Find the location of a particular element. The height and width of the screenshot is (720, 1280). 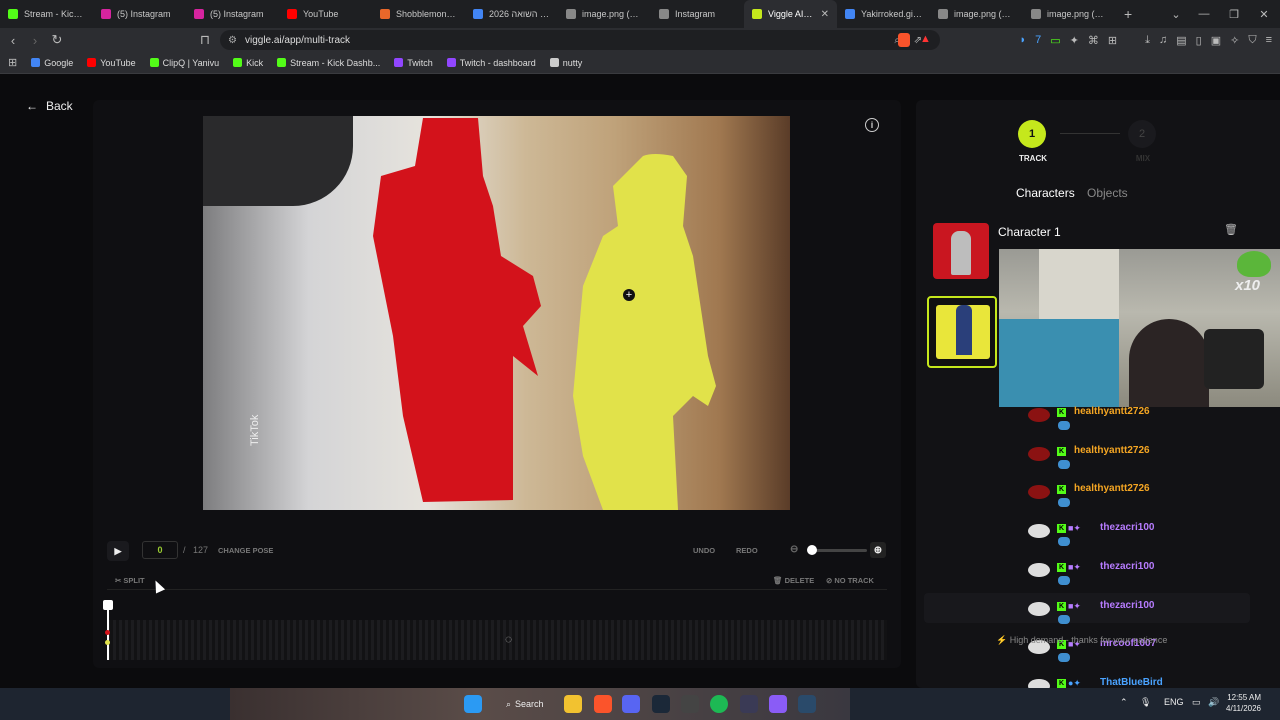

windows-start-icon is located at coordinates (473, 704).